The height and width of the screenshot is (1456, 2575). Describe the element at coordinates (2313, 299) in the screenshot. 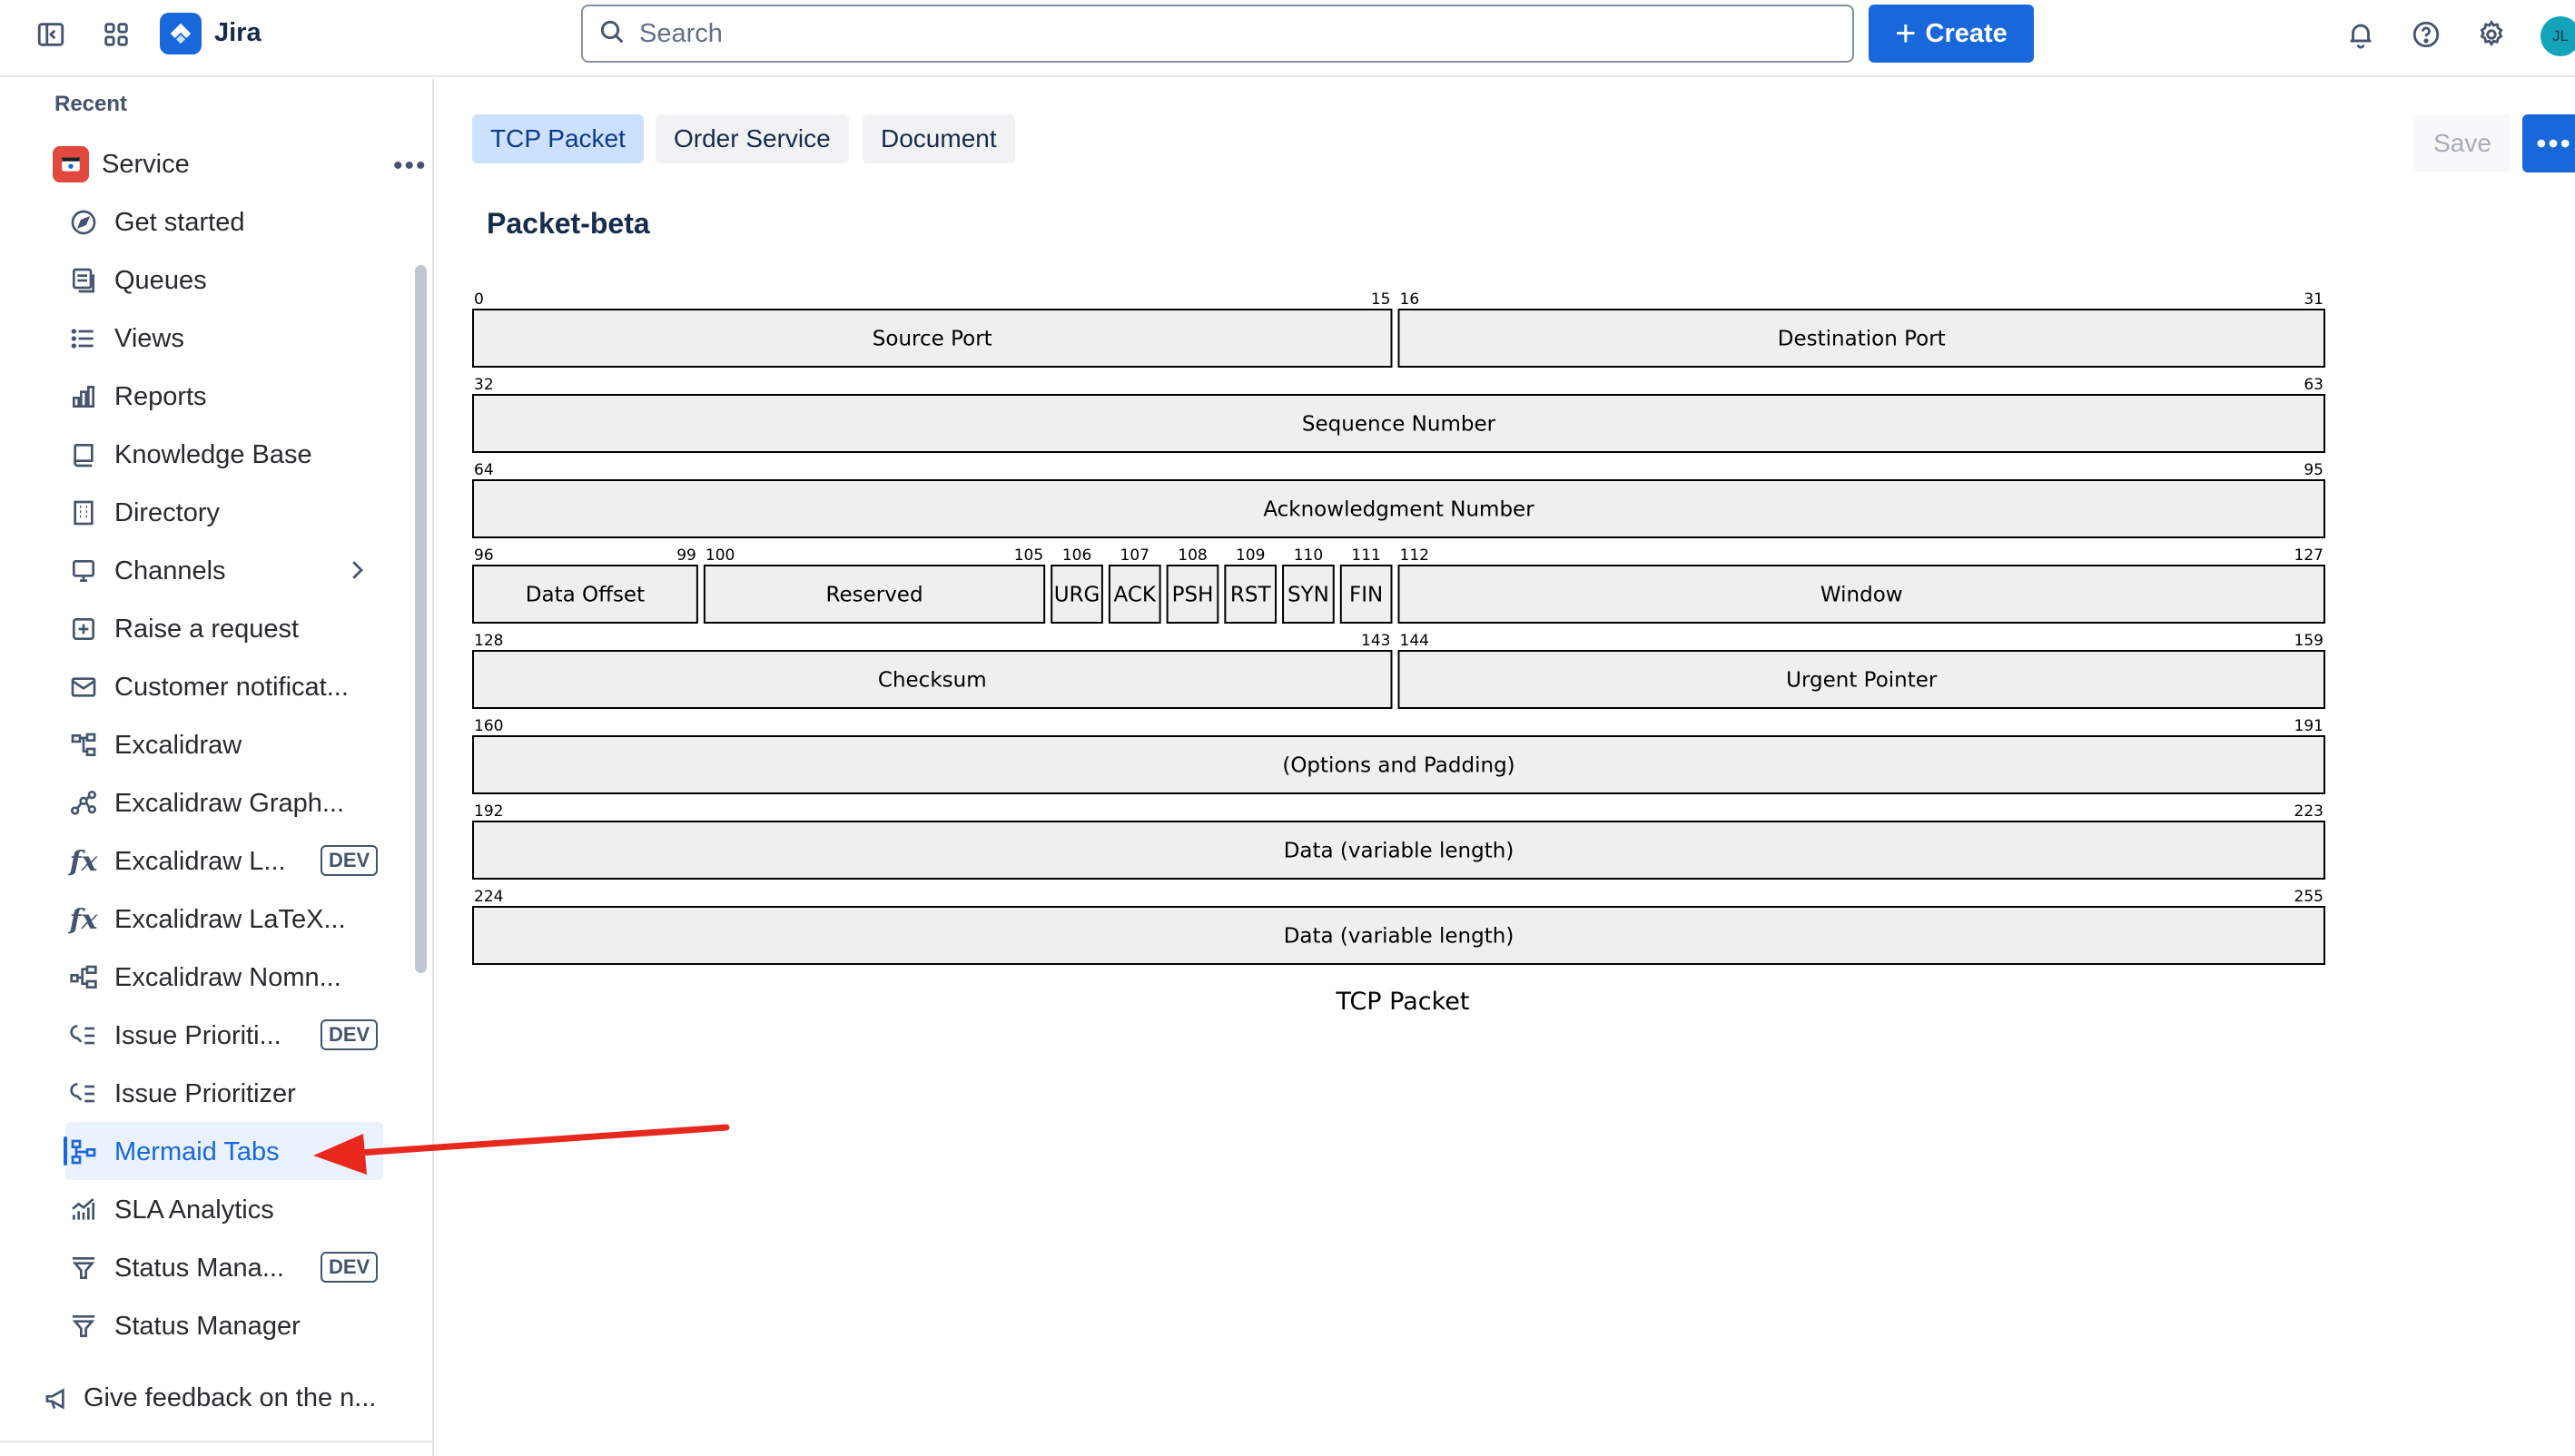

I see `bit-end-label: 31` at that location.